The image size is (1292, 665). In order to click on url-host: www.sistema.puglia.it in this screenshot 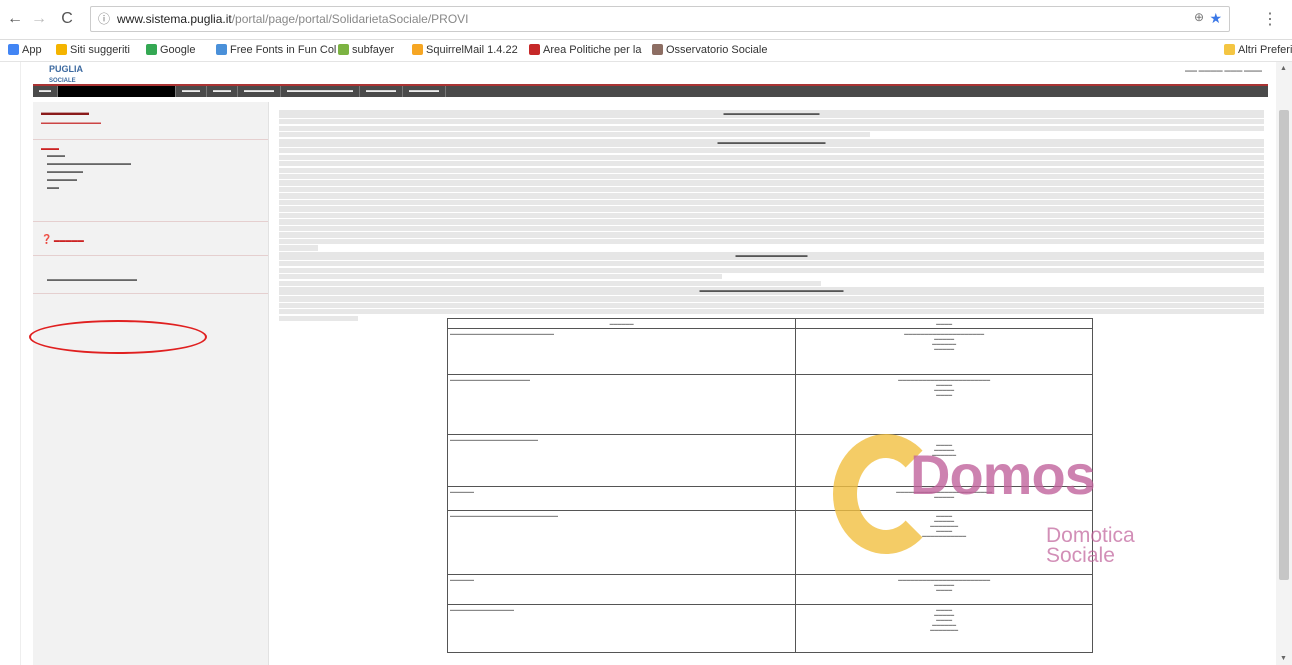, I will do `click(174, 19)`.